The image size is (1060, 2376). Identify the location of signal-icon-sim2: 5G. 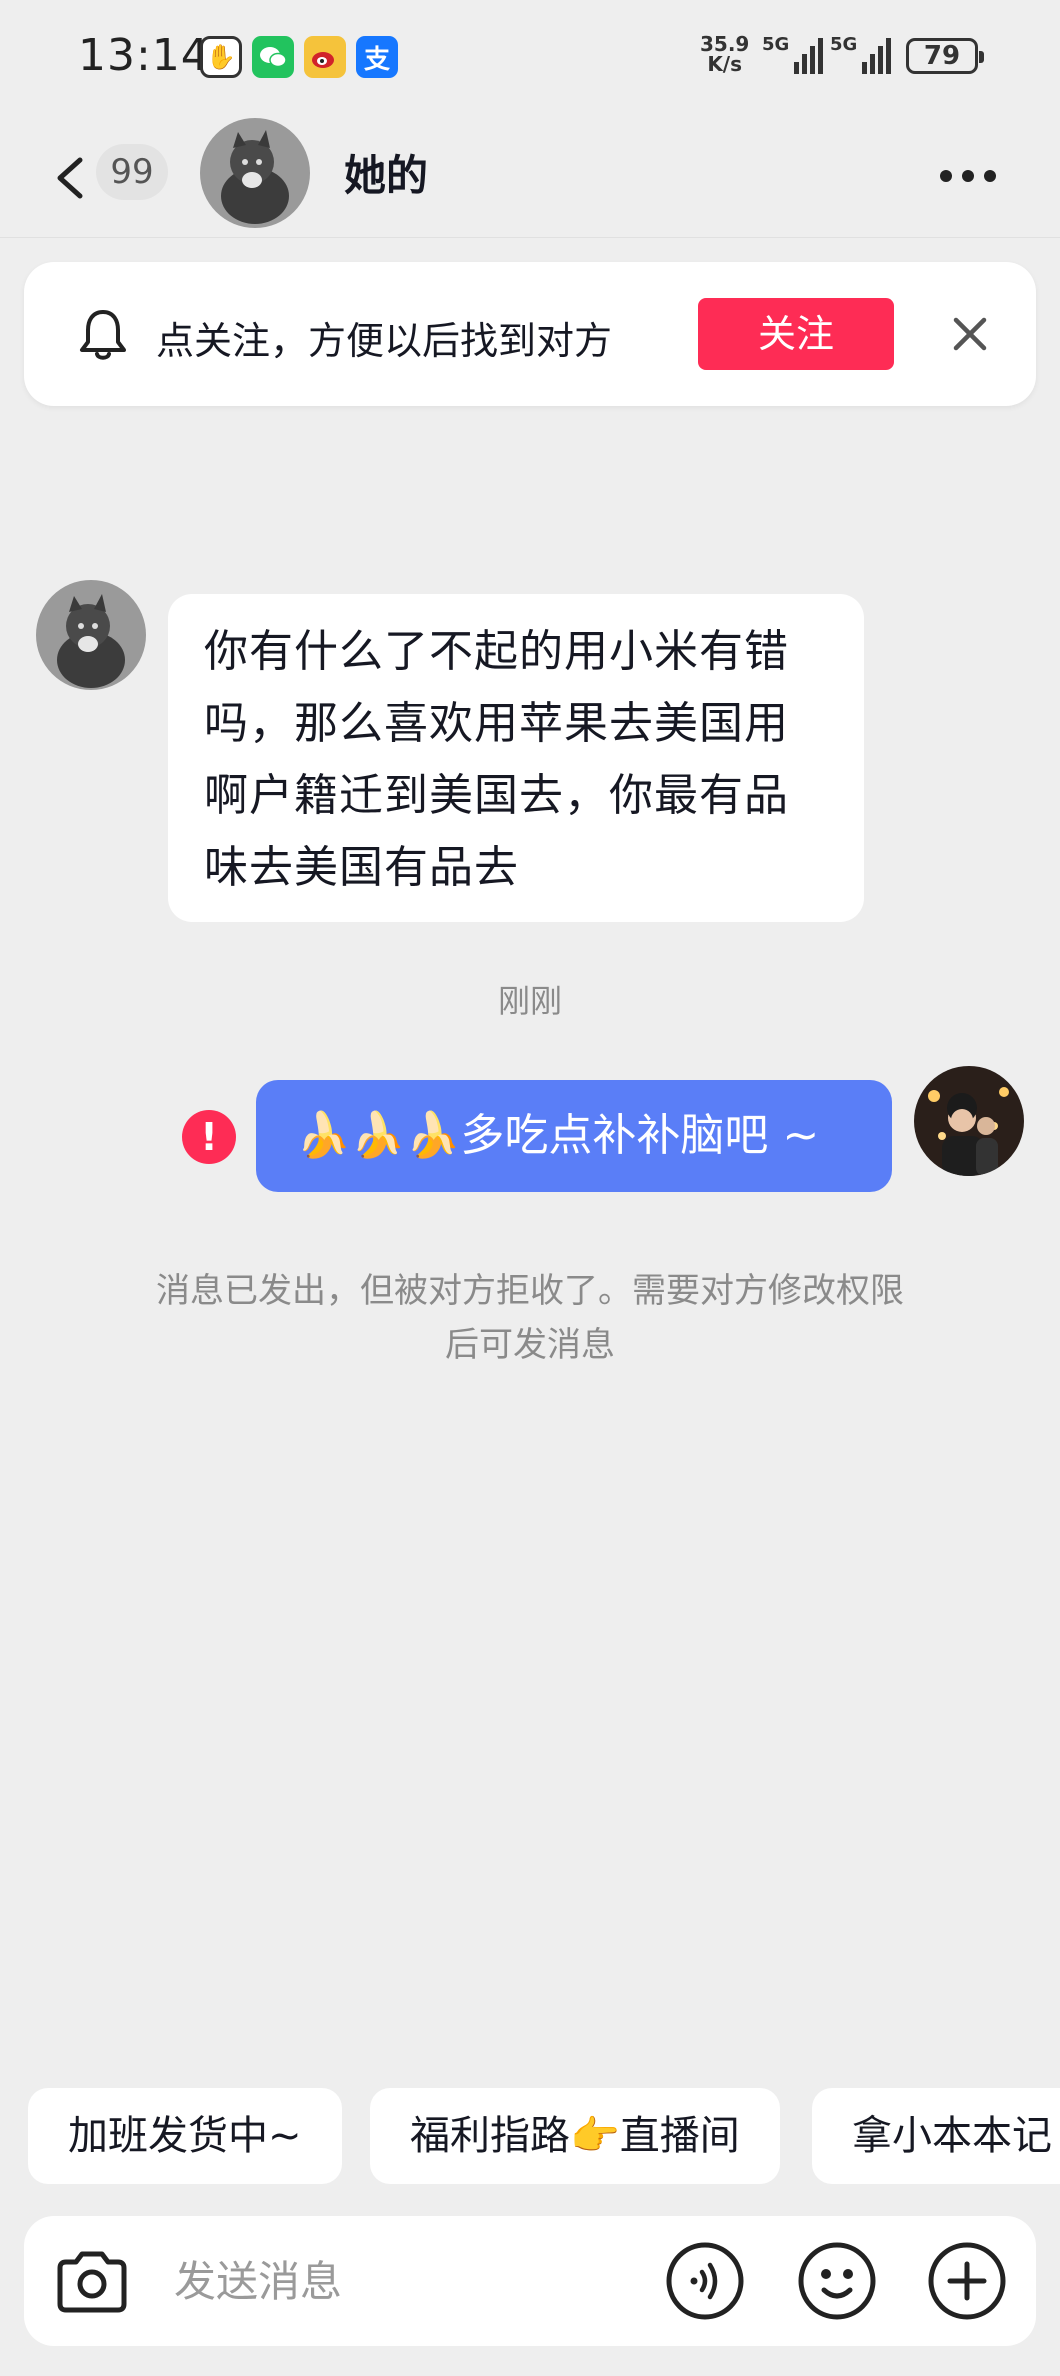
(861, 54).